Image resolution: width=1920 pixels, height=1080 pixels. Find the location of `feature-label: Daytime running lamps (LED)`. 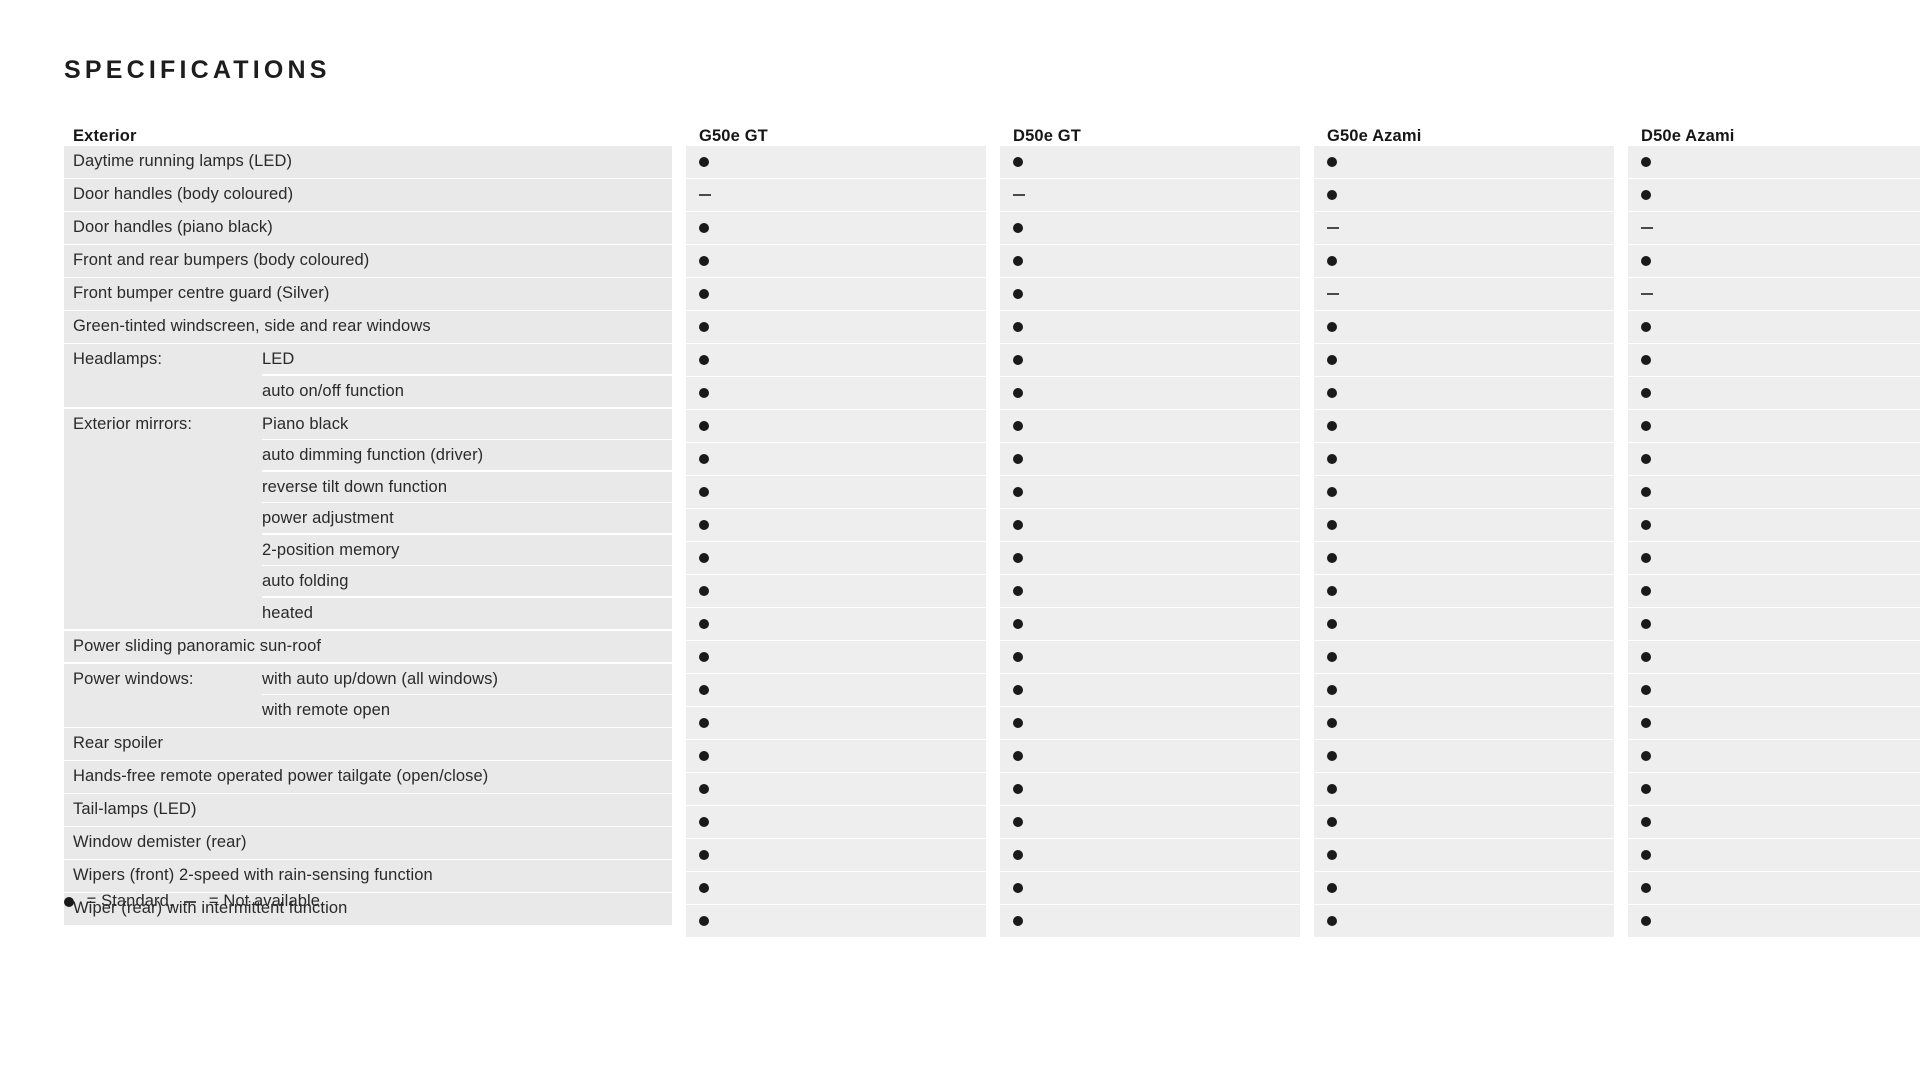

feature-label: Daytime running lamps (LED) is located at coordinates (183, 161).